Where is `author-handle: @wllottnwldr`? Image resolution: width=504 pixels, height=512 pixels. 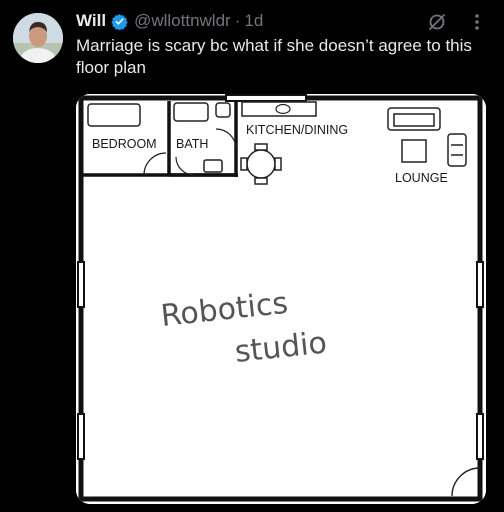
author-handle: @wllottnwldr is located at coordinates (182, 21).